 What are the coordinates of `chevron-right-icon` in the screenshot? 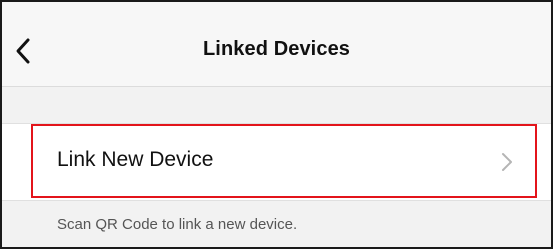 It's located at (507, 162).